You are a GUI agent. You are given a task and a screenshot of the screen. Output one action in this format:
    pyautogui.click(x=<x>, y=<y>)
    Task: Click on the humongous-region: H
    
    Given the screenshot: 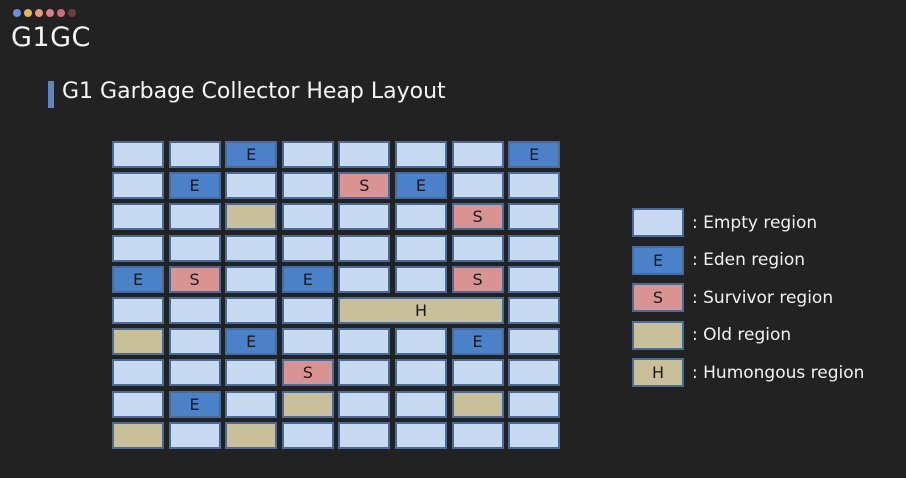 What is the action you would take?
    pyautogui.click(x=421, y=310)
    